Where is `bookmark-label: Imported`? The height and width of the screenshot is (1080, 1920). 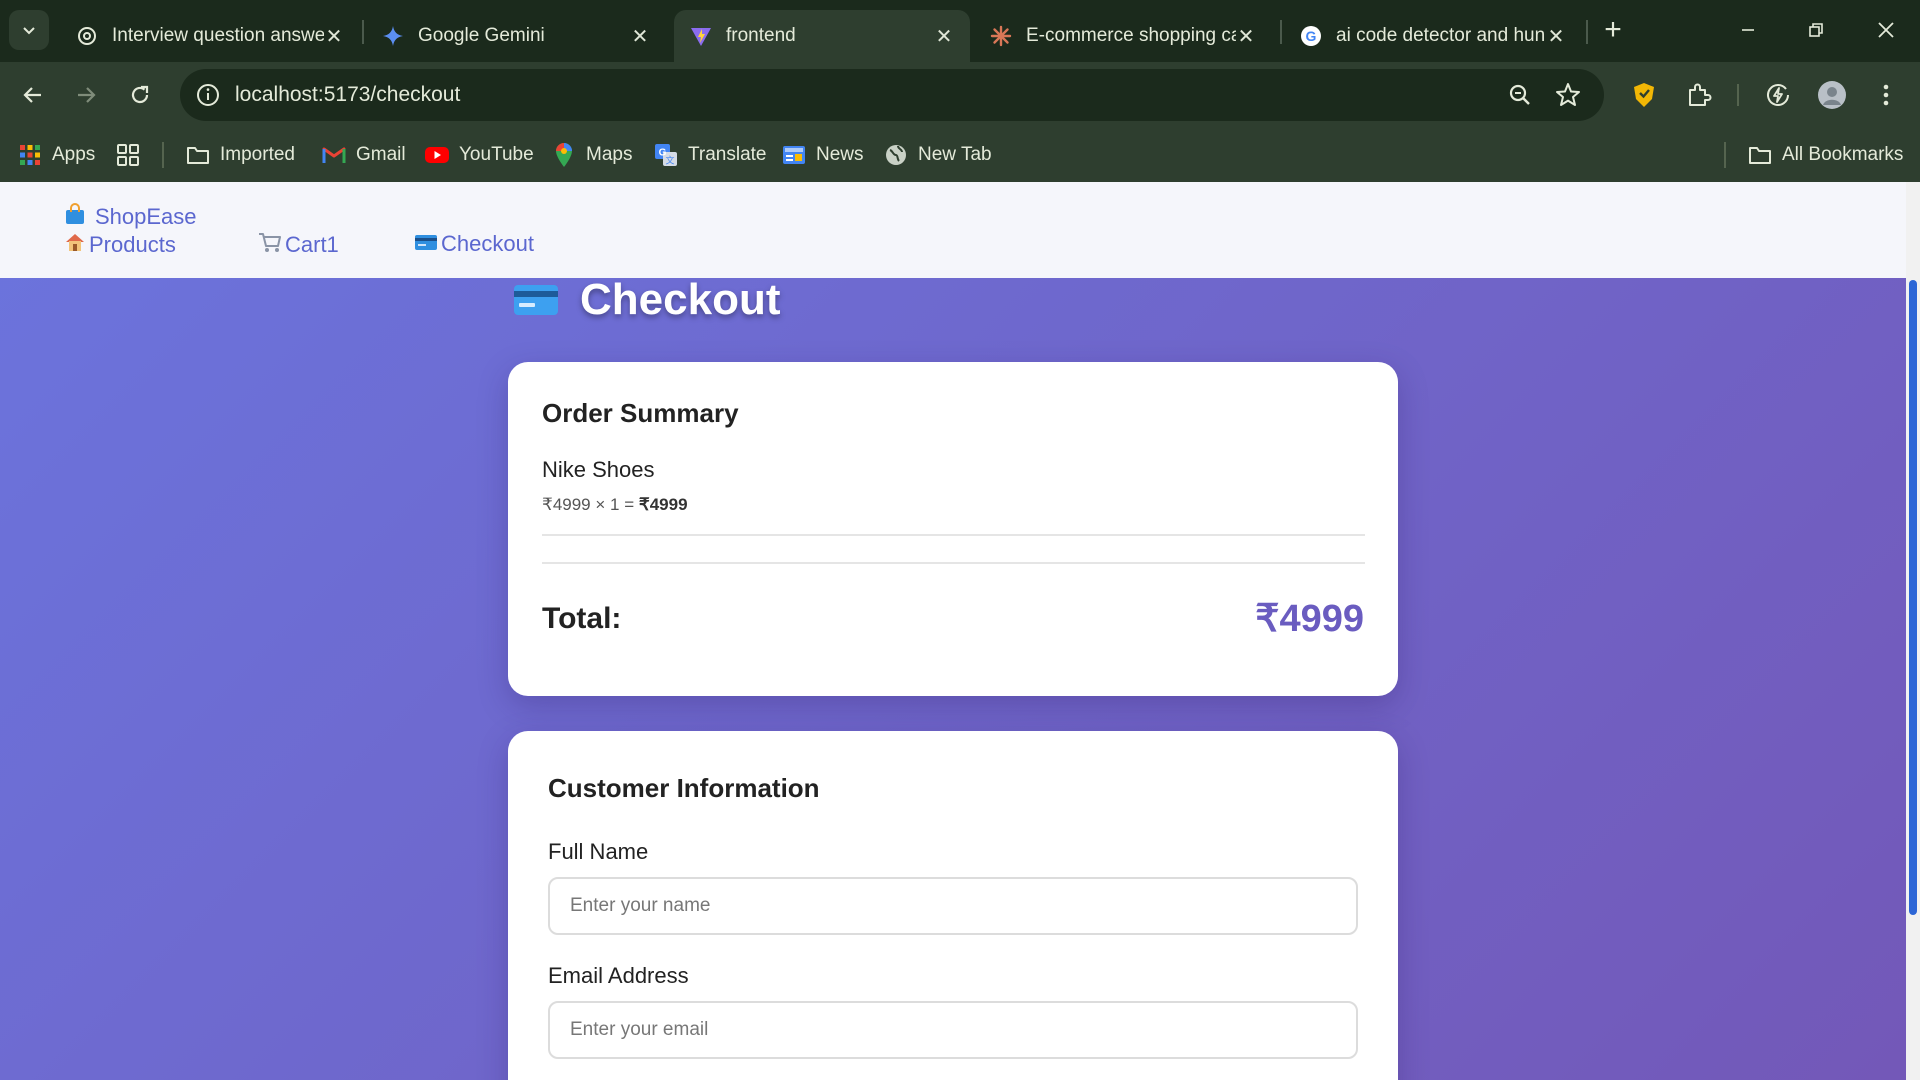 bookmark-label: Imported is located at coordinates (257, 154).